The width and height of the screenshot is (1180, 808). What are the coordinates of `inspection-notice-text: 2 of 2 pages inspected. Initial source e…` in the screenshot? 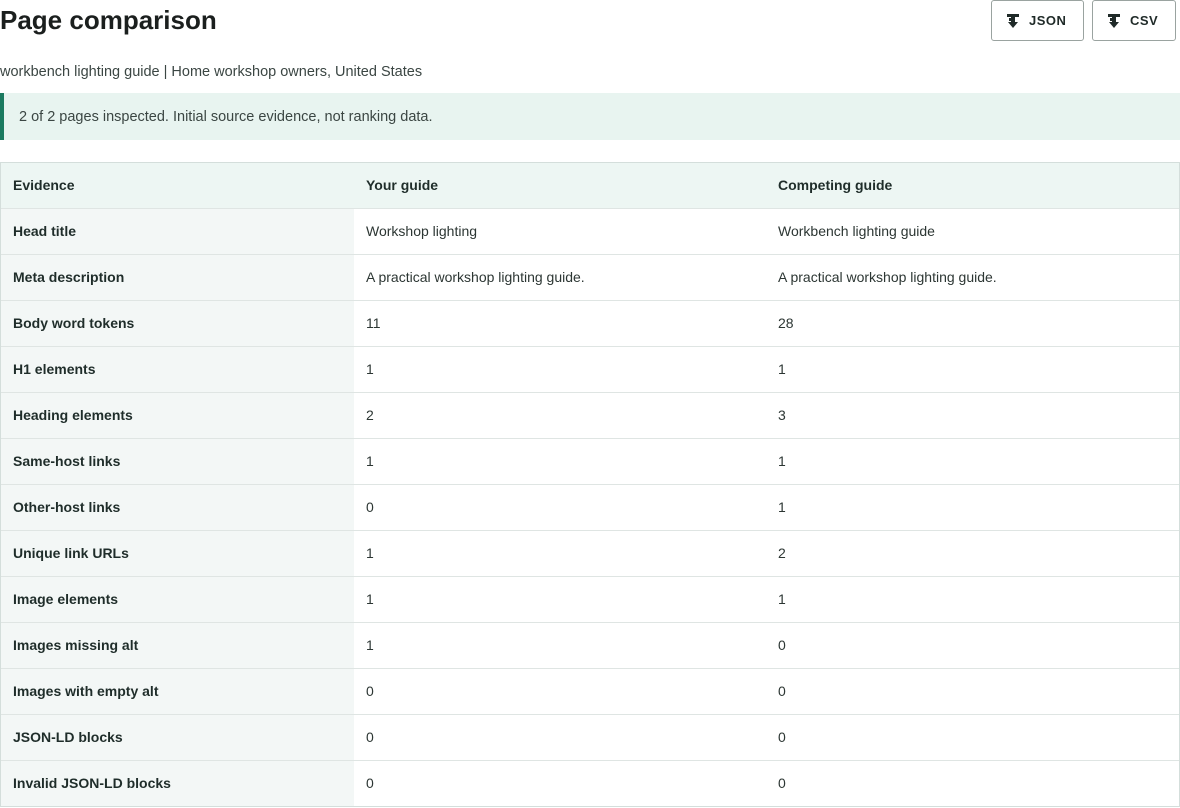 It's located at (226, 116).